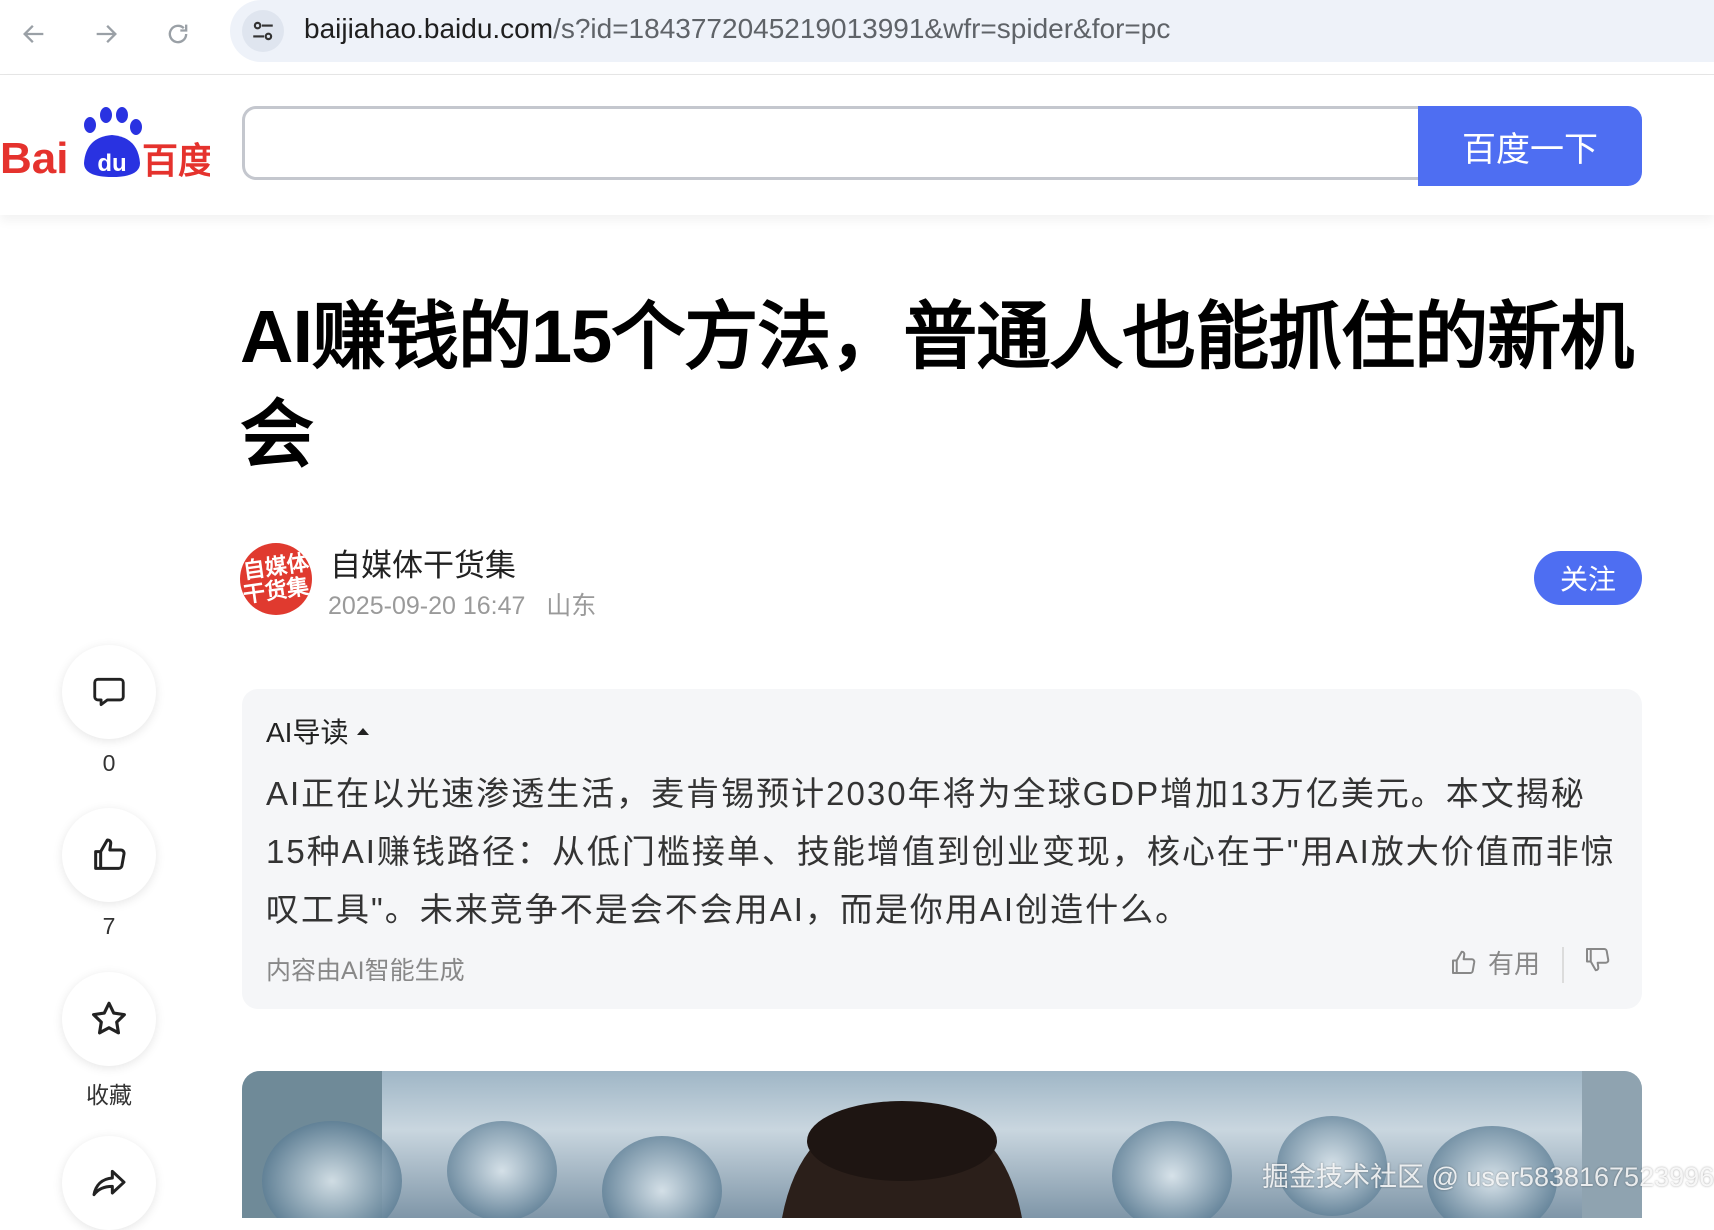 The image size is (1714, 1230). I want to click on author-meta: 2025-09-20 16:47 山东, so click(462, 604).